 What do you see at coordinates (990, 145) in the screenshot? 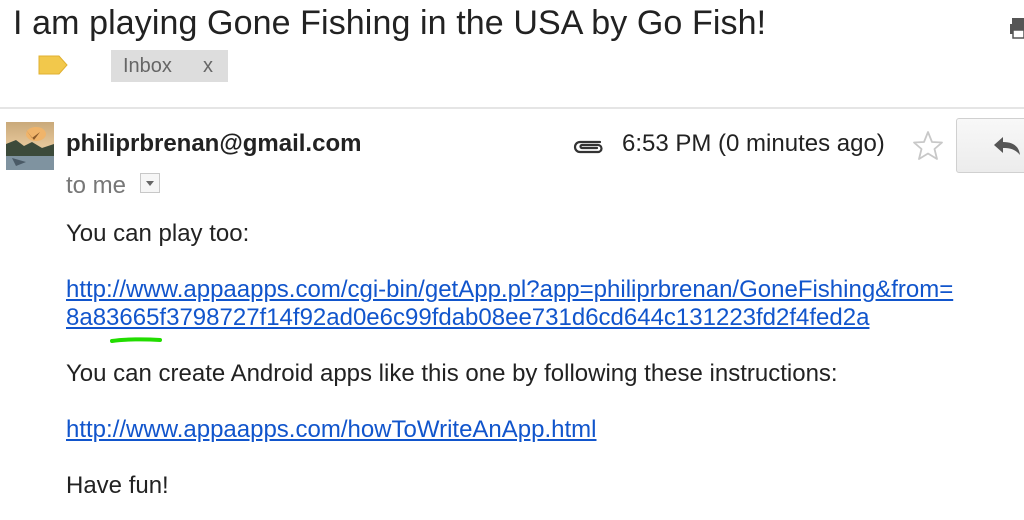
I see `reply-button` at bounding box center [990, 145].